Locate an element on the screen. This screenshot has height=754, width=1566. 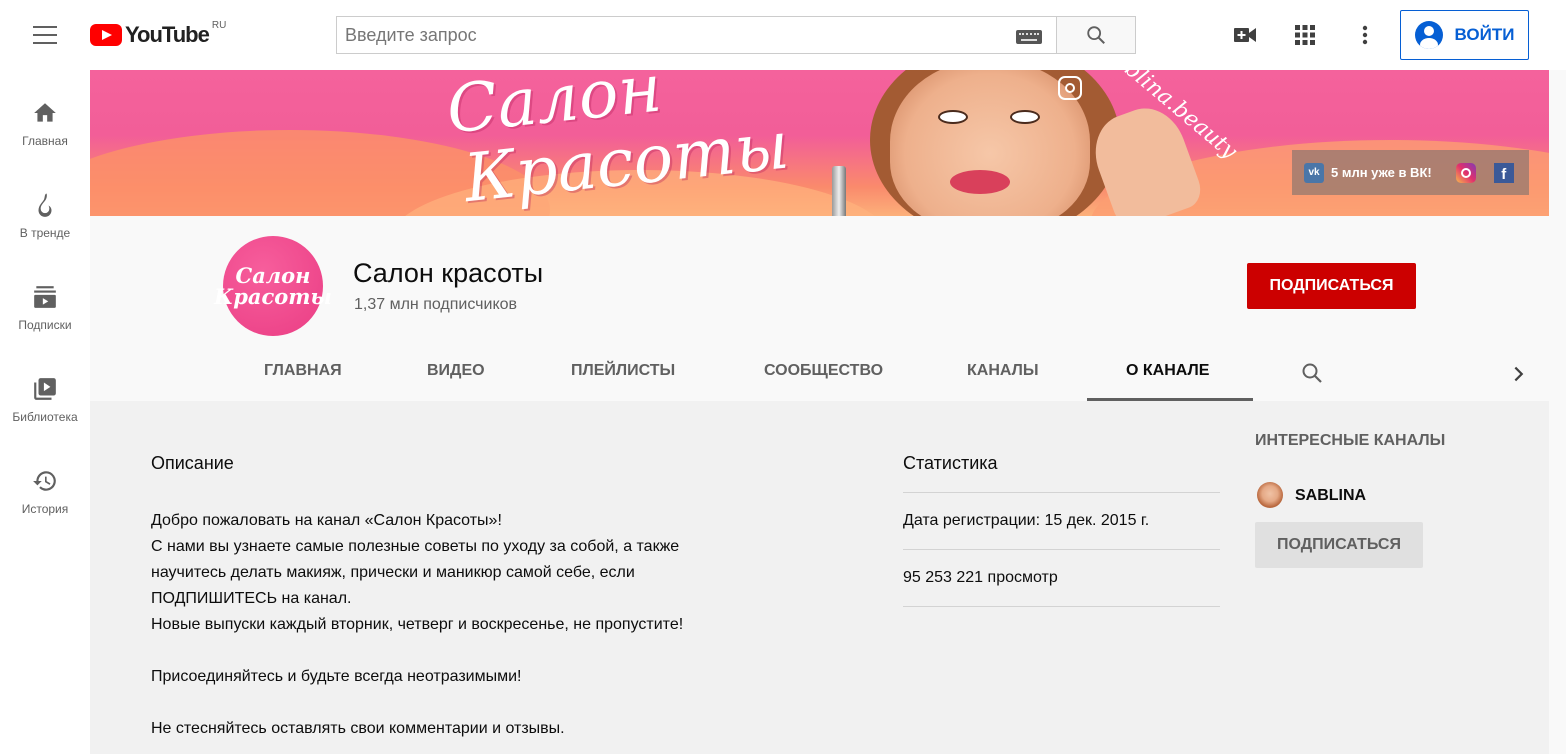
search-input is located at coordinates (667, 35).